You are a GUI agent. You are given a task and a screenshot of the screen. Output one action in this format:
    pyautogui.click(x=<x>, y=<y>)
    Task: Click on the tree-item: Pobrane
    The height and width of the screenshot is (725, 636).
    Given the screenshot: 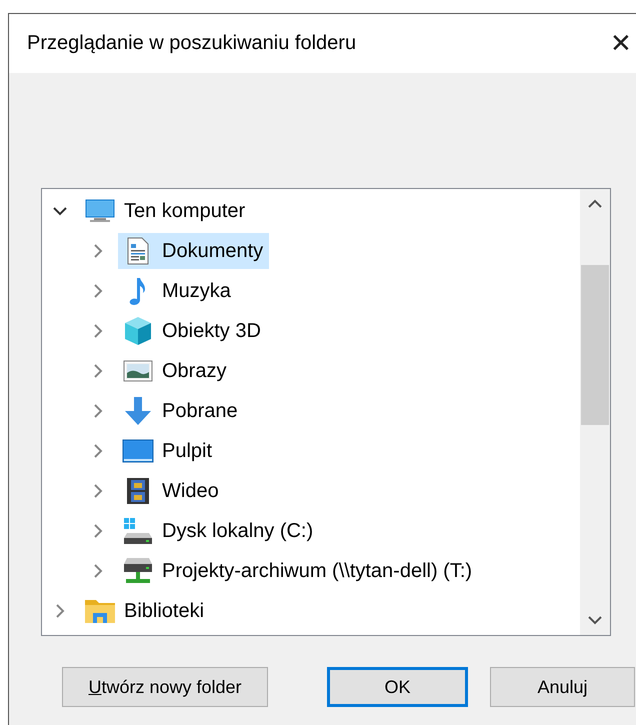 What is the action you would take?
    pyautogui.click(x=181, y=411)
    